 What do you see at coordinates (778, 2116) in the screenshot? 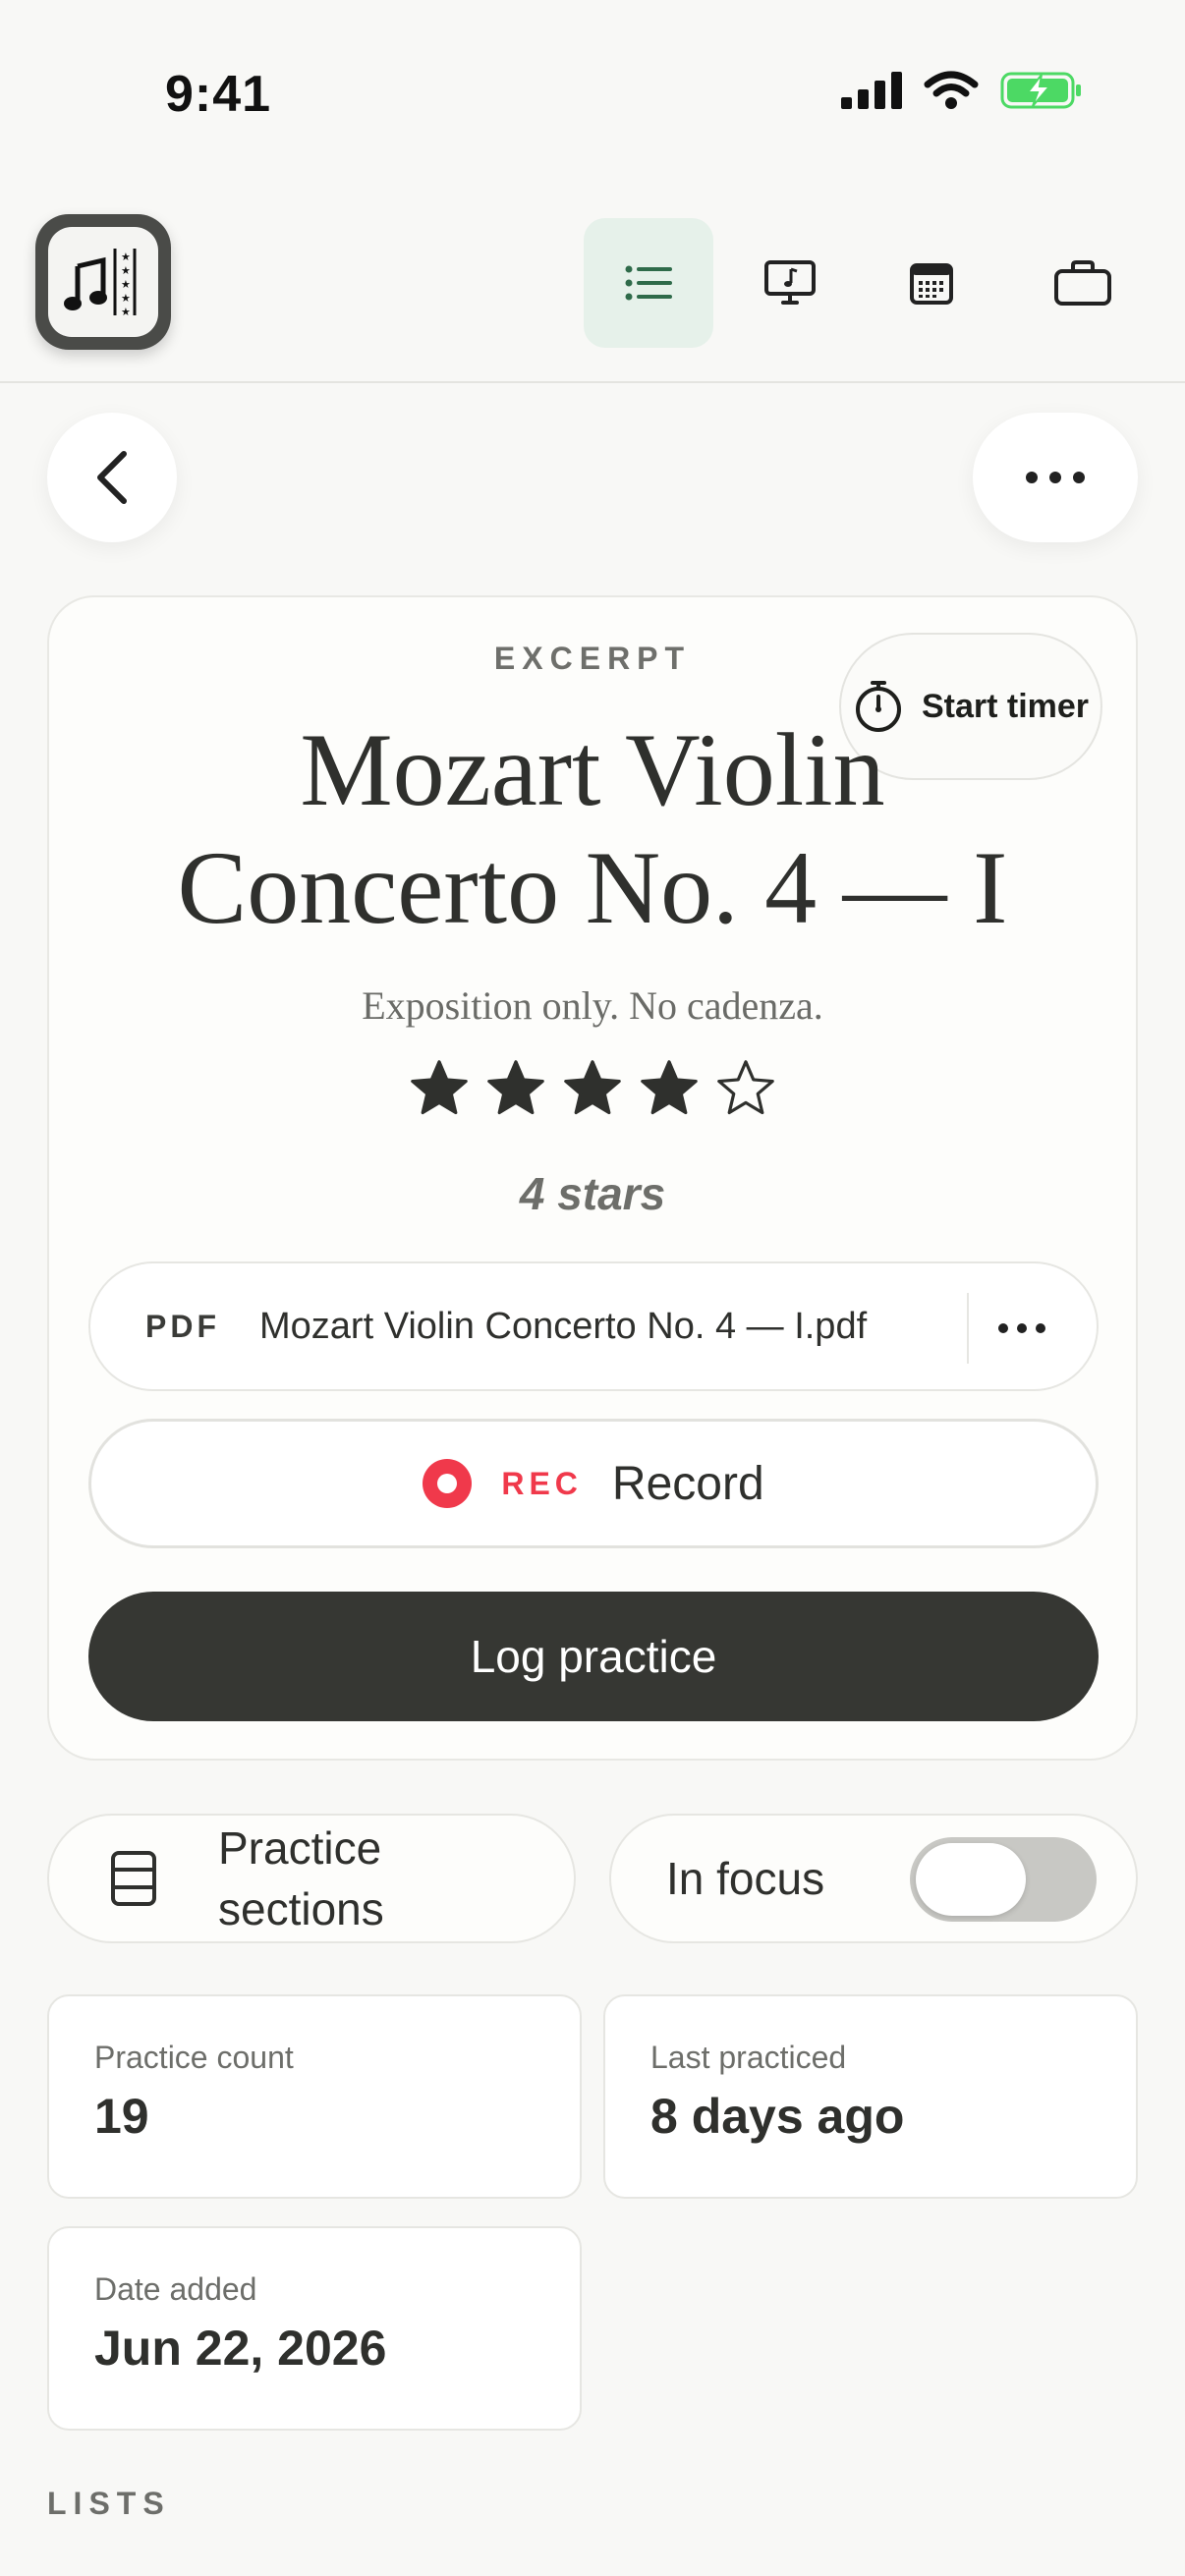
I see `last-practiced-value: 8 days ago` at bounding box center [778, 2116].